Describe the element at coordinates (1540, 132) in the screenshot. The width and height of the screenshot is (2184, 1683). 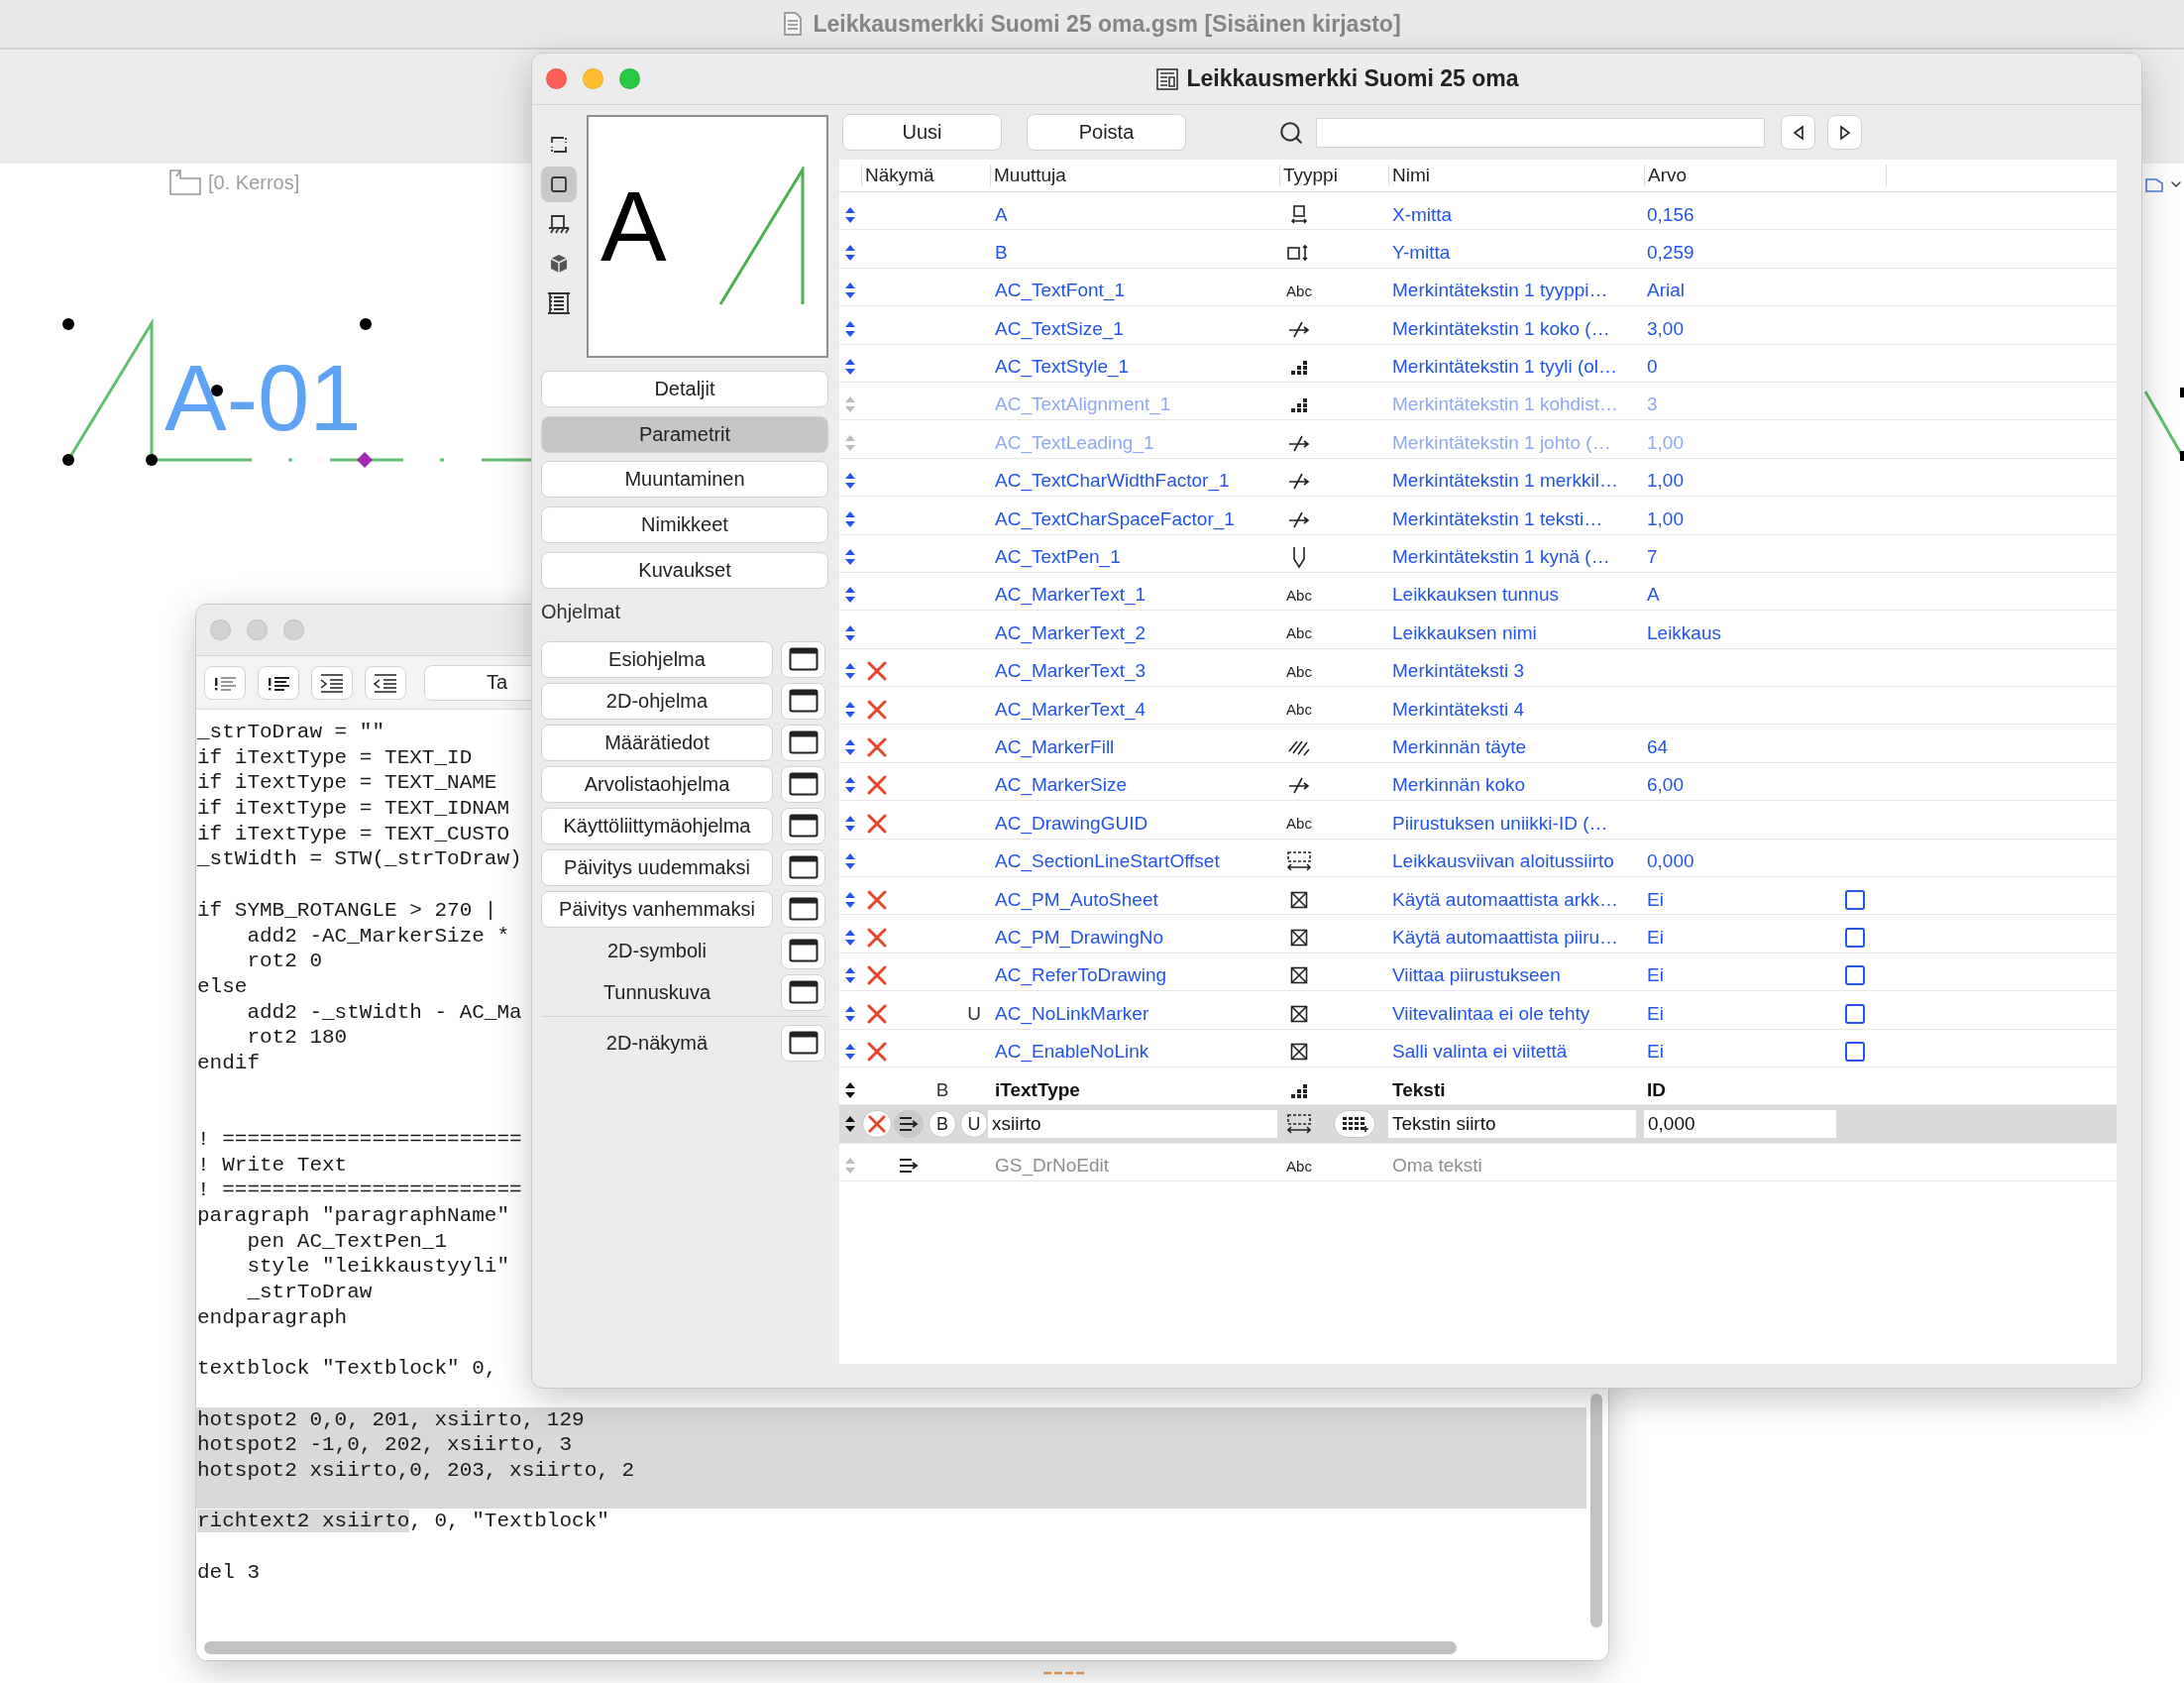
I see `search-field` at that location.